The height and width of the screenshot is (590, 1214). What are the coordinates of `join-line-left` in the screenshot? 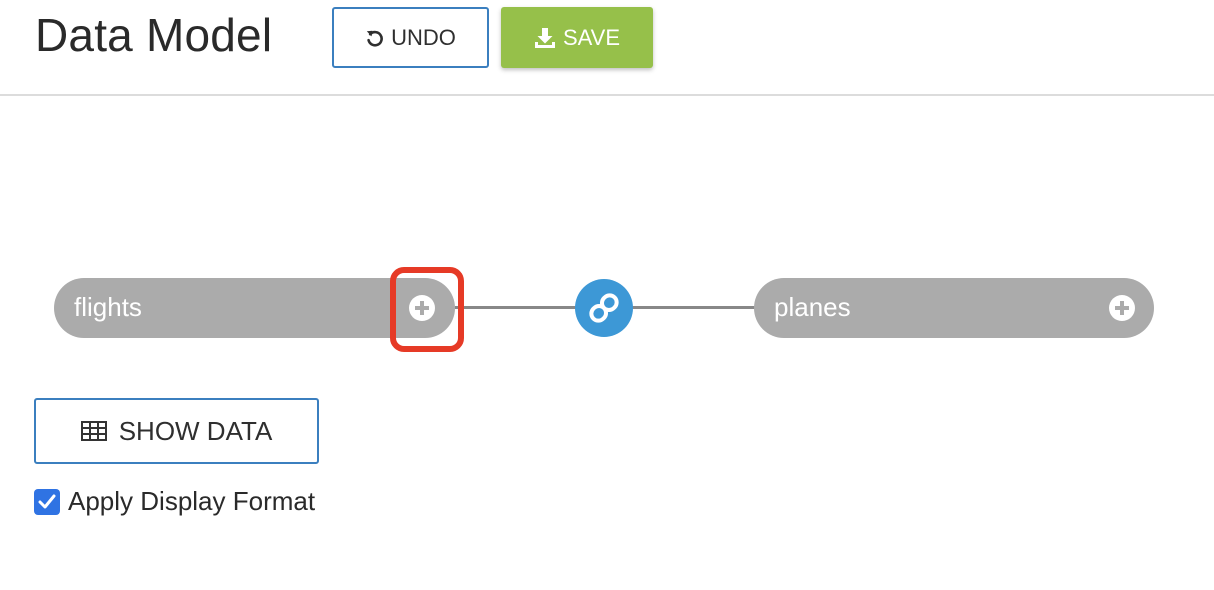 It's located at (517, 307).